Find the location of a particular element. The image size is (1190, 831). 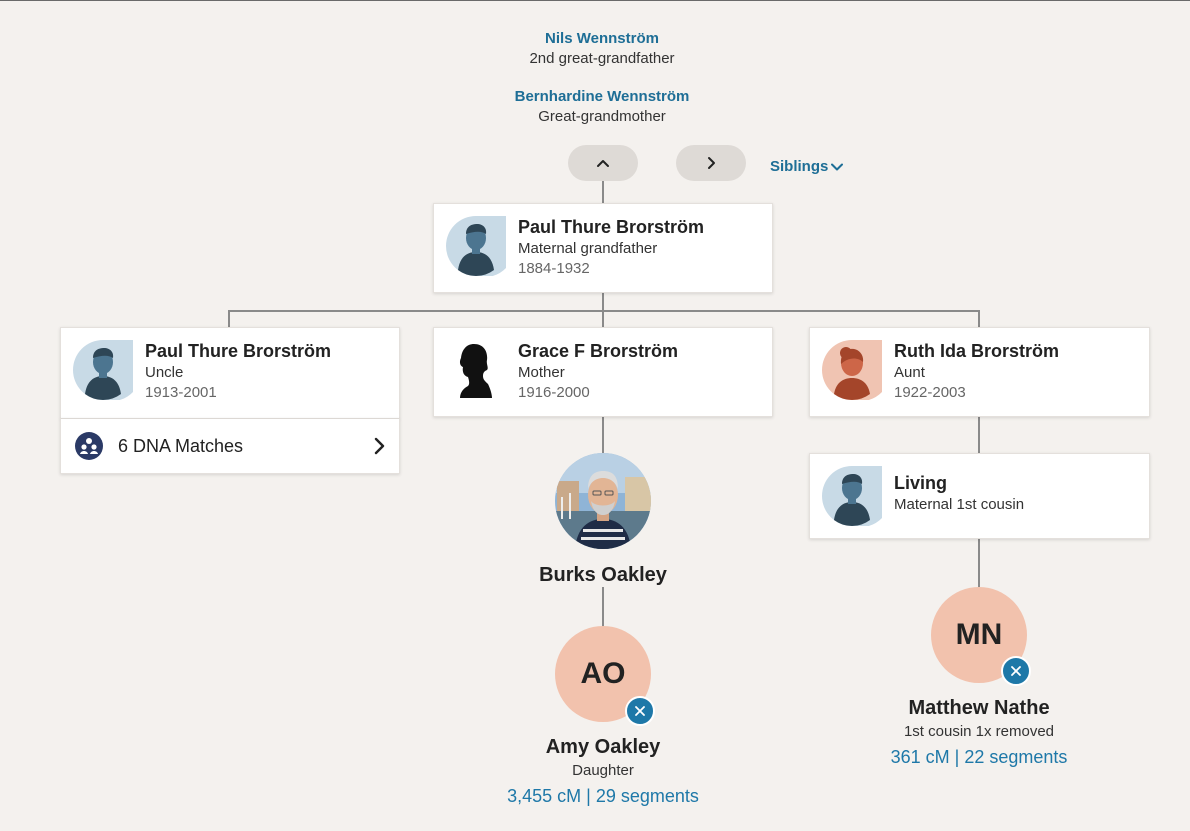

siblings-label: Siblings is located at coordinates (799, 166).